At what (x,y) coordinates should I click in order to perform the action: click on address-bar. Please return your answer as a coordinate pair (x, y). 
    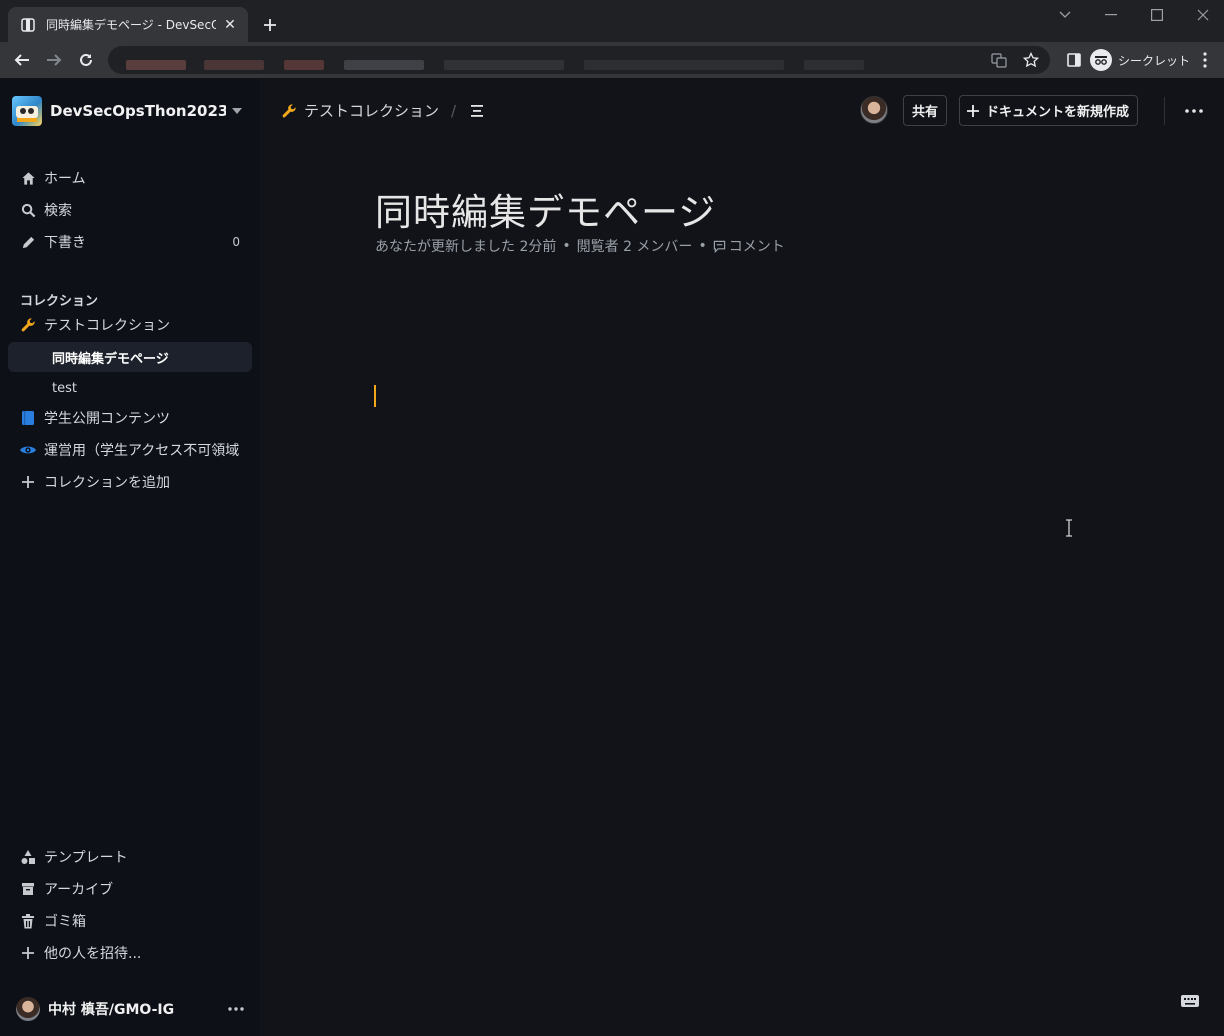
    Looking at the image, I should click on (579, 60).